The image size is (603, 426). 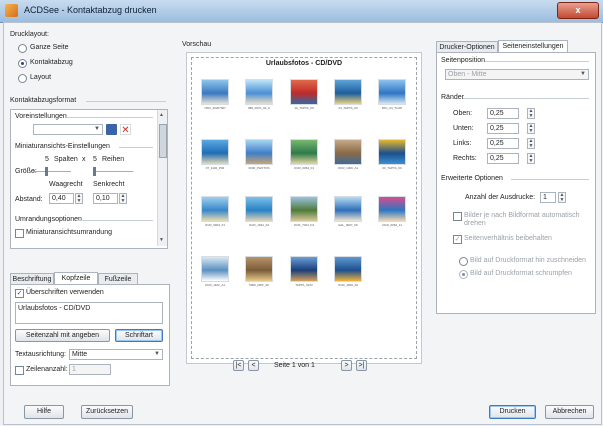 What do you see at coordinates (508, 238) in the screenshot?
I see `keep-ratio-label: Seitenverhältnis beibehalten` at bounding box center [508, 238].